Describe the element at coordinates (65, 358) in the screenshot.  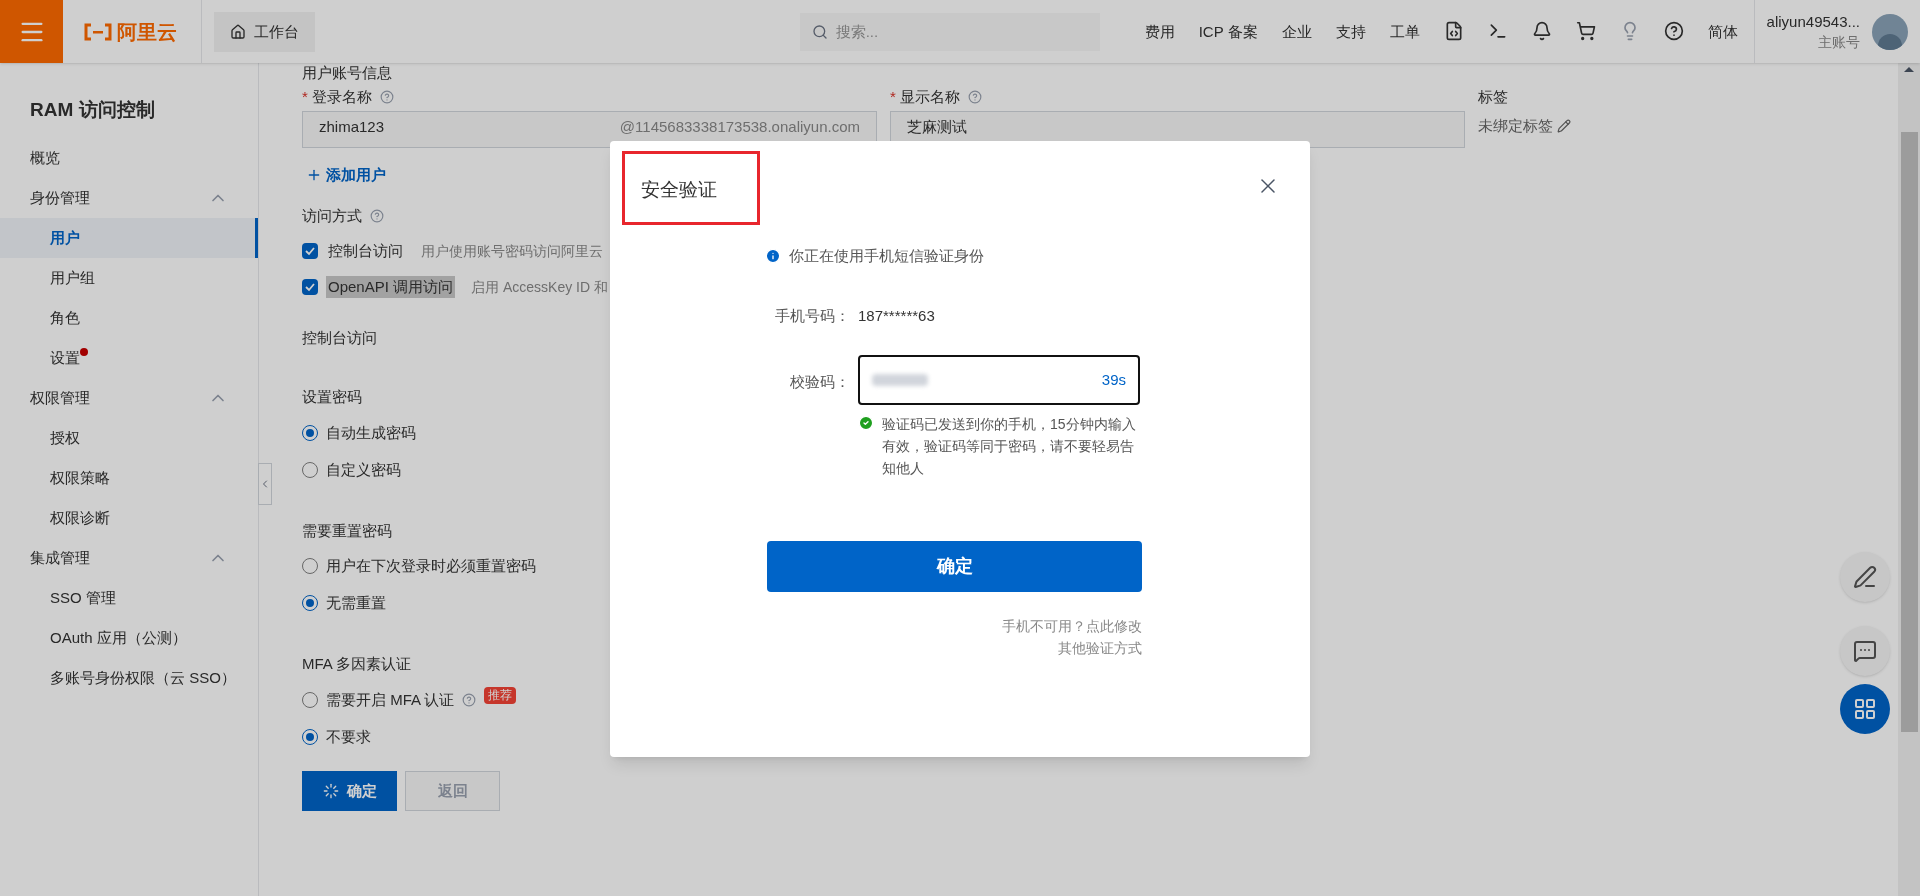
I see `sidebar-item: 设置` at that location.